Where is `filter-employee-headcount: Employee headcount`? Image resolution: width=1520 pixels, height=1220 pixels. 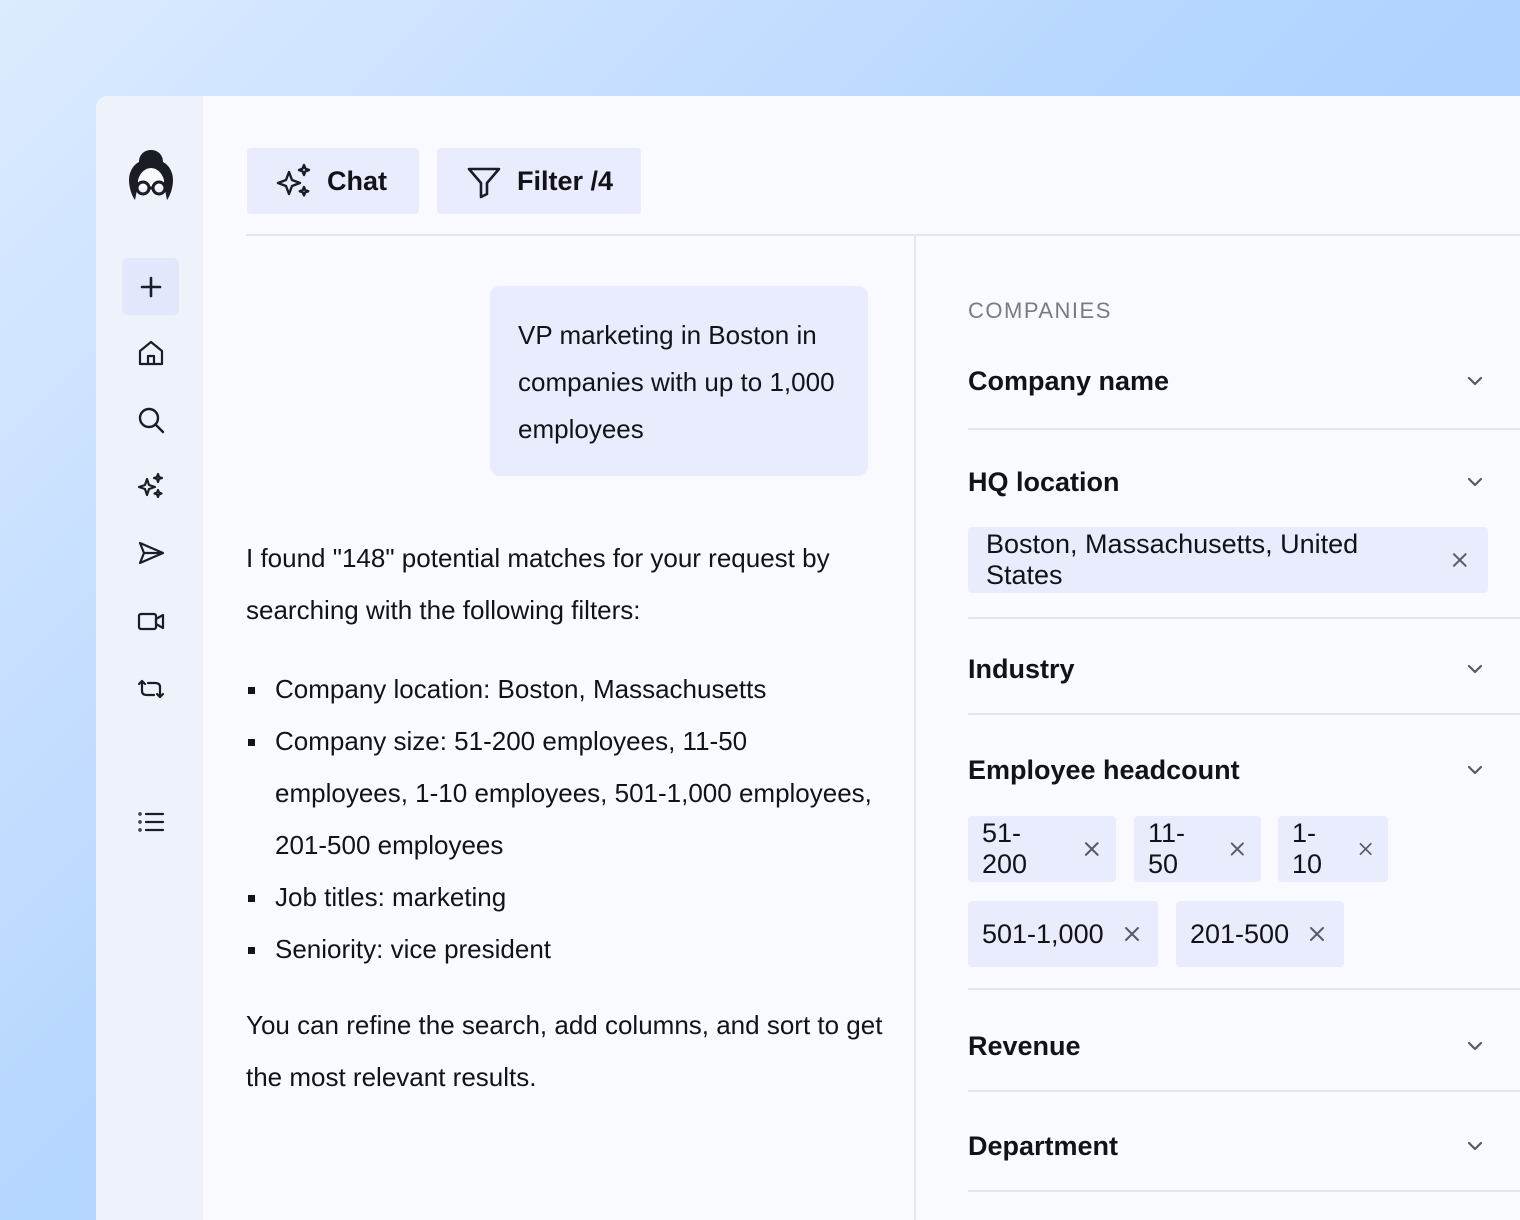 filter-employee-headcount: Employee headcount is located at coordinates (1244, 870).